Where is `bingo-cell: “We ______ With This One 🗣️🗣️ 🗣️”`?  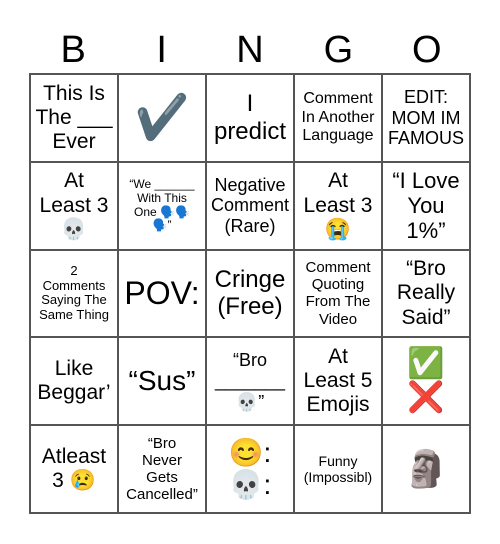 bingo-cell: “We ______ With This One 🗣️🗣️ 🗣️” is located at coordinates (162, 205).